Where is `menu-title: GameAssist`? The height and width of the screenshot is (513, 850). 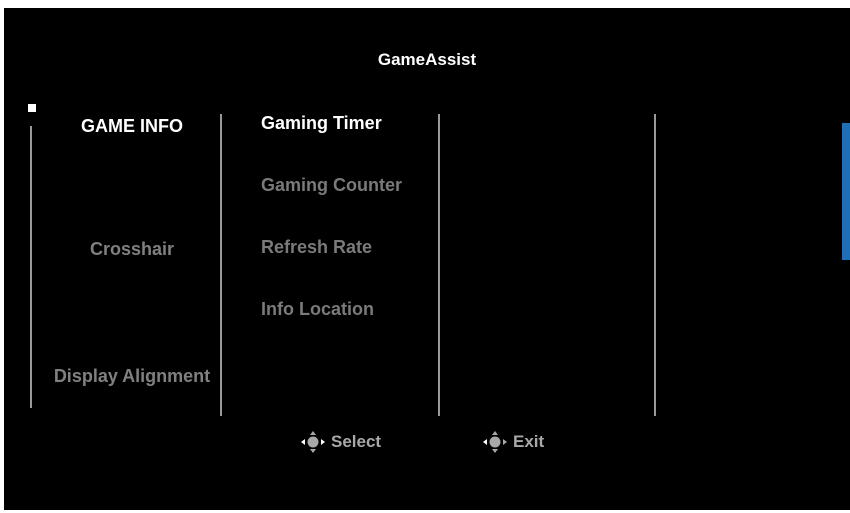 menu-title: GameAssist is located at coordinates (427, 59).